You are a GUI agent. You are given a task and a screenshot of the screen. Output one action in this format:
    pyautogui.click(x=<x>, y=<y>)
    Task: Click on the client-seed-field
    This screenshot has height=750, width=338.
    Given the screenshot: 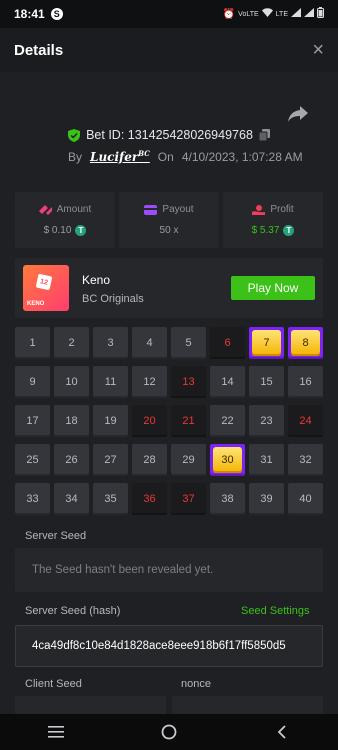 What is the action you would take?
    pyautogui.click(x=90, y=705)
    